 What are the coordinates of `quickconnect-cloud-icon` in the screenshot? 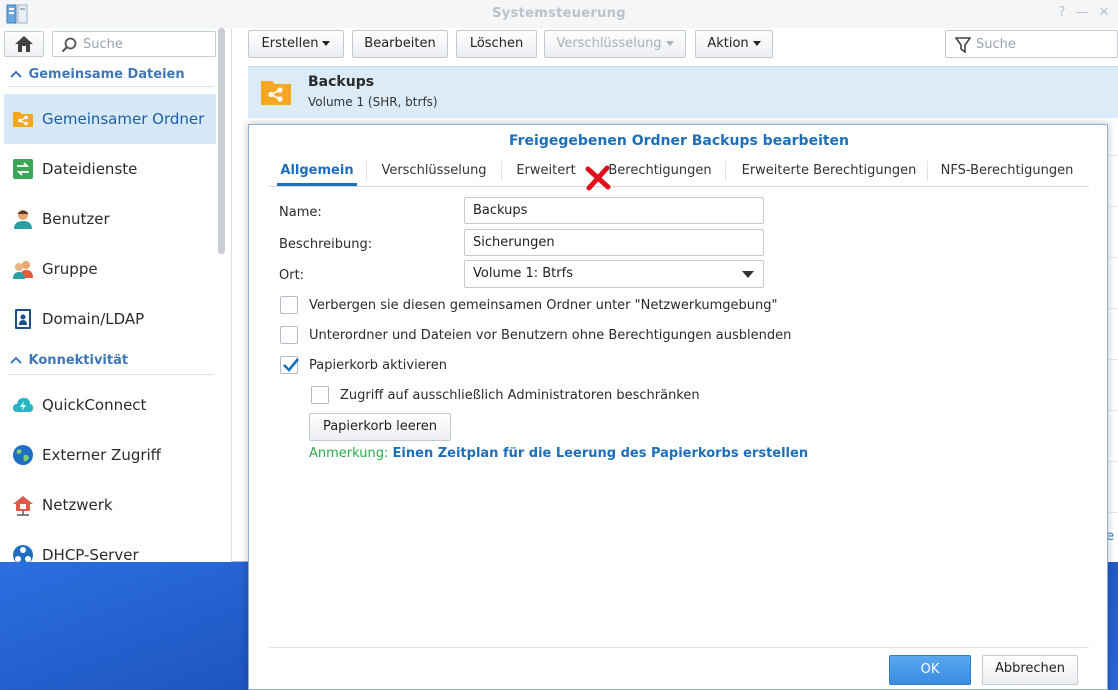 It's located at (23, 405).